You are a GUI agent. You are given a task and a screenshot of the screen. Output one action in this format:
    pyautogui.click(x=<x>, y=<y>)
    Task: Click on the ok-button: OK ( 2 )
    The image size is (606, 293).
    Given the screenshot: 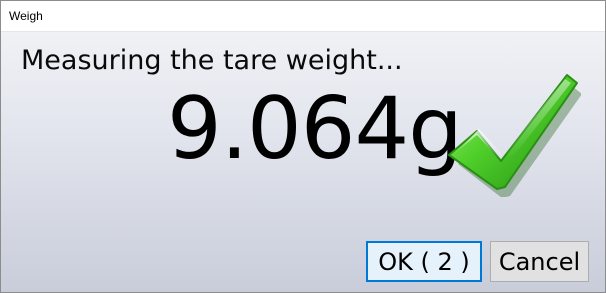 What is the action you would take?
    pyautogui.click(x=424, y=261)
    